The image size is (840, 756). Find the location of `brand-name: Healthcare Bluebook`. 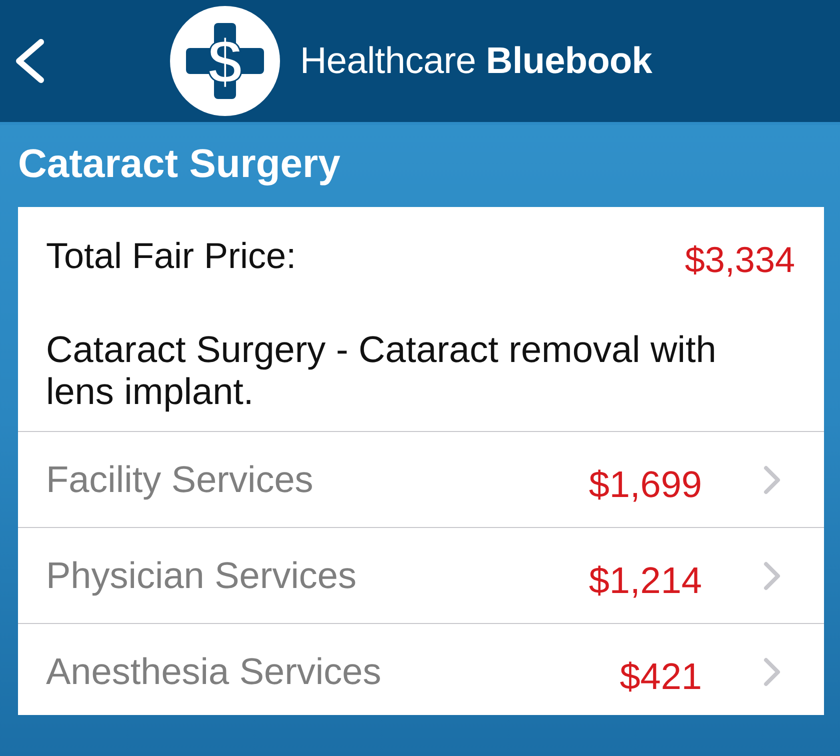

brand-name: Healthcare Bluebook is located at coordinates (476, 61).